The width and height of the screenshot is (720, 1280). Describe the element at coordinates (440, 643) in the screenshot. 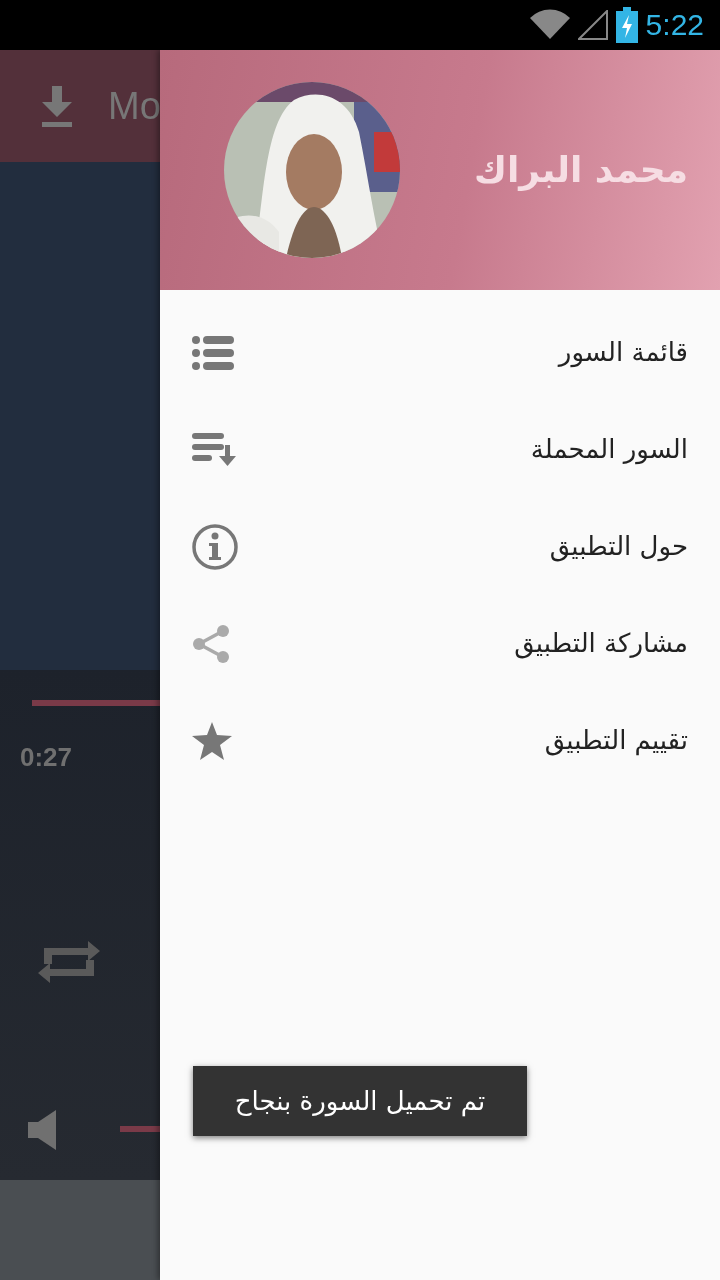

I see `drawer-menu-item: مشاركة التطبيق` at that location.